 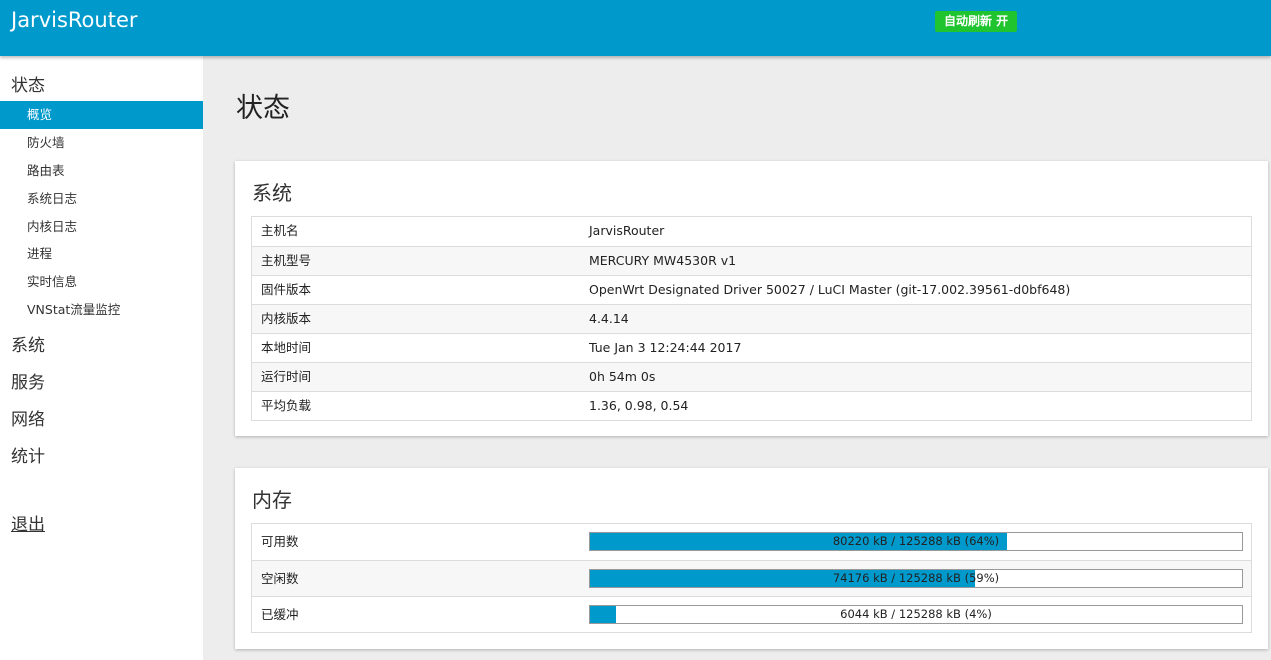 I want to click on menu-item-routes: 路由表, so click(x=101, y=171).